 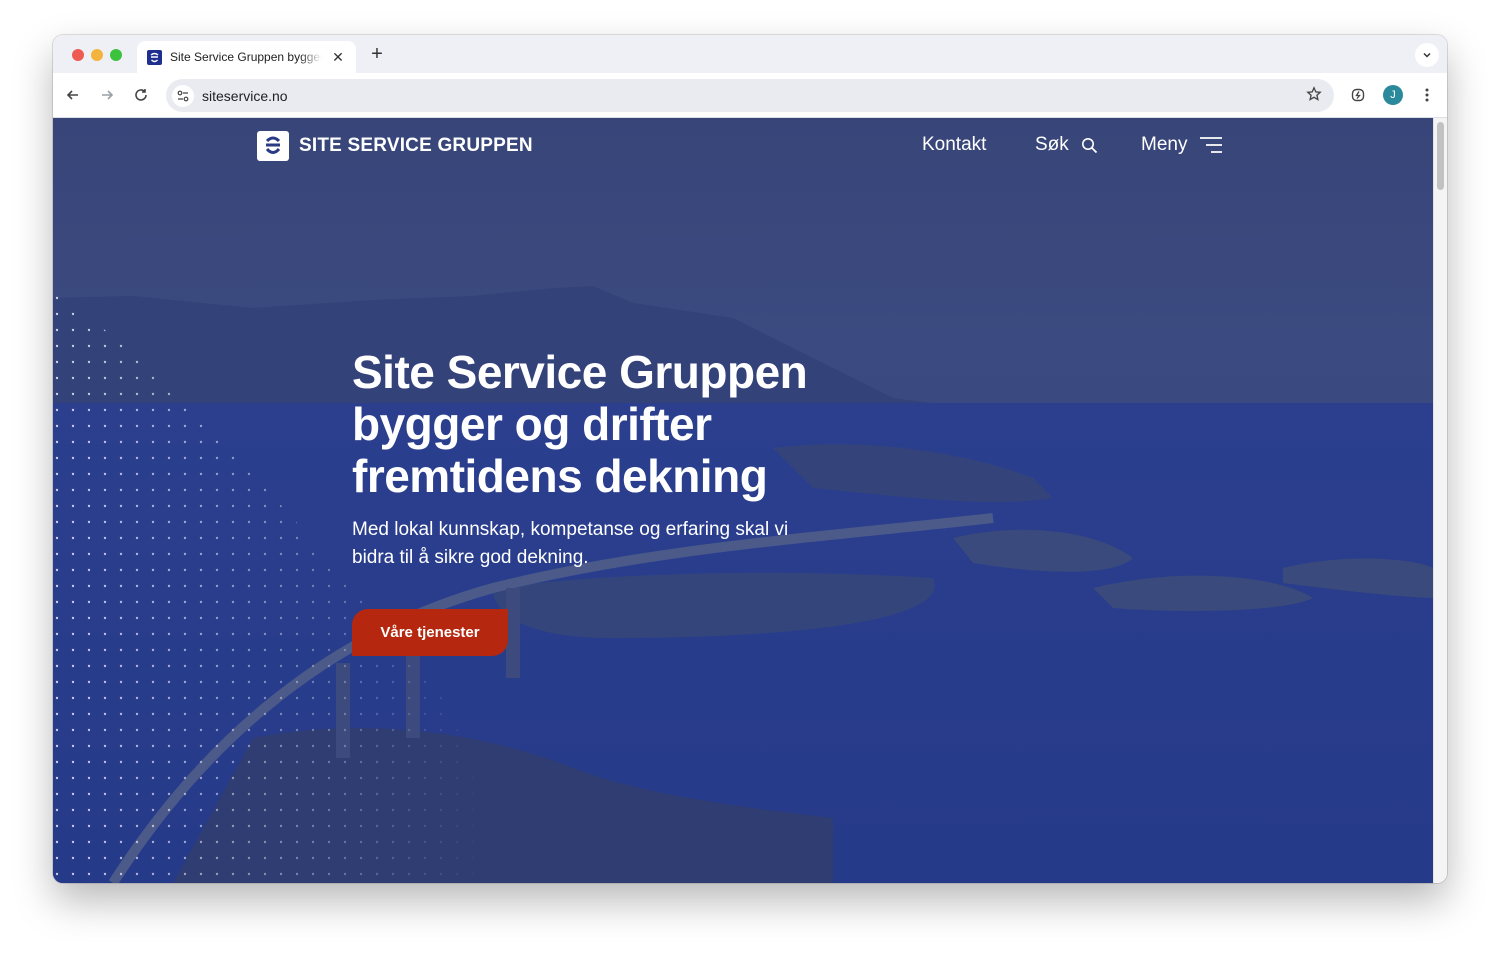 I want to click on chevron-down-icon, so click(x=1427, y=55).